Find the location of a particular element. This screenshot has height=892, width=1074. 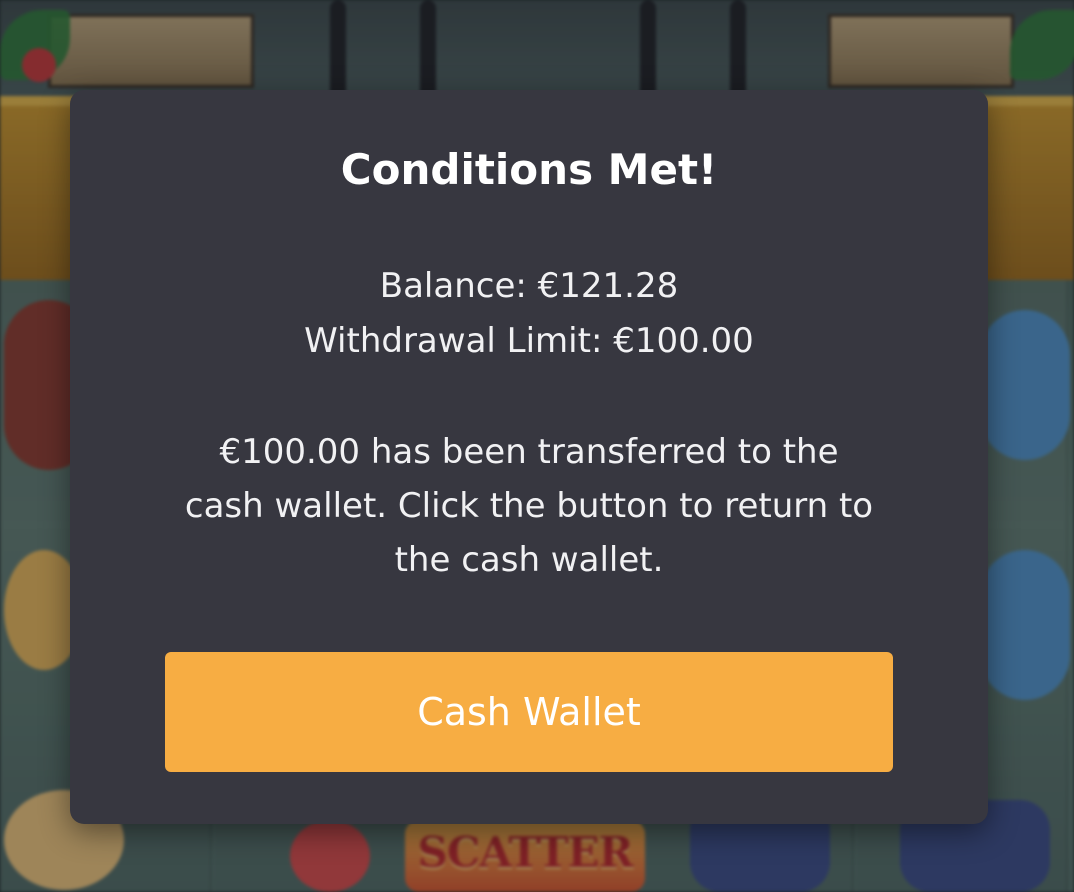

cash-wallet-button: Cash Wallet is located at coordinates (529, 712).